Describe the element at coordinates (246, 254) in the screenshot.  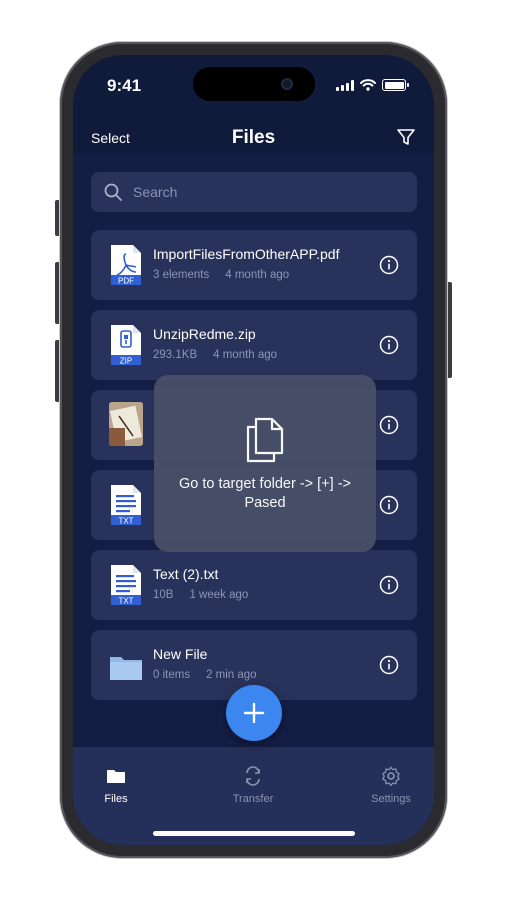
I see `file-name: ImportFilesFromOtherAPP.pdf` at that location.